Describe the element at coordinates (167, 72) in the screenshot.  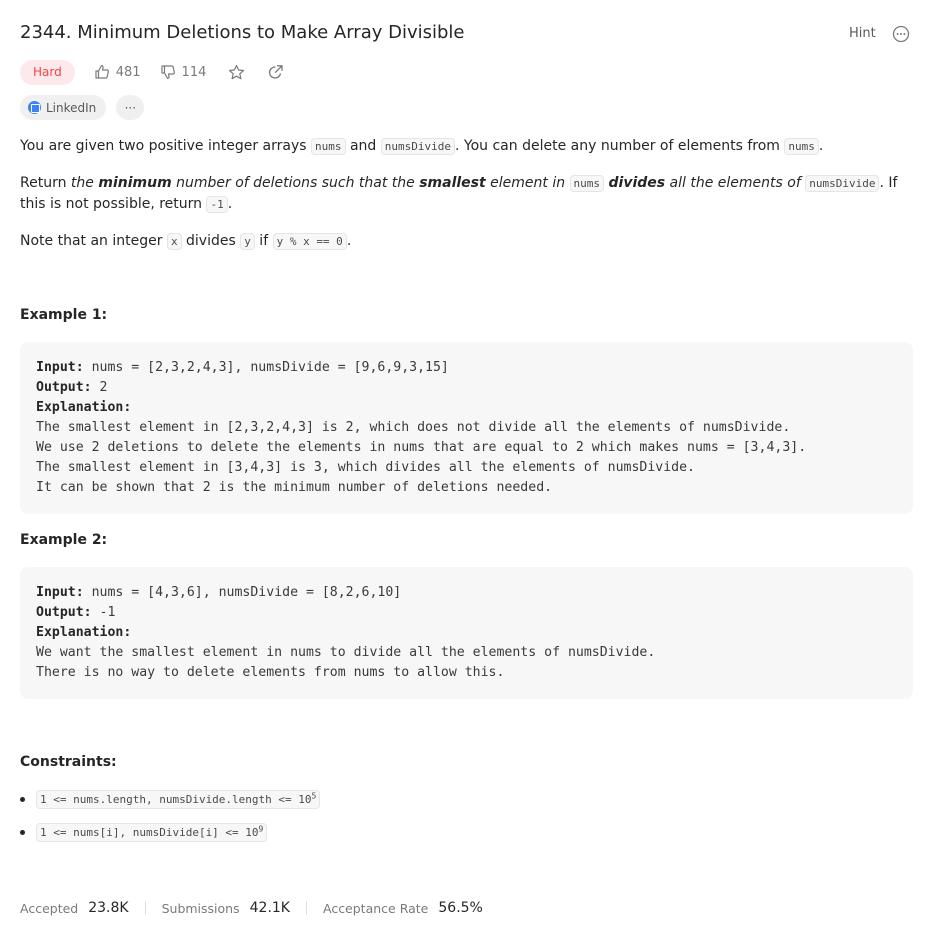
I see `thumbs-down-icon` at that location.